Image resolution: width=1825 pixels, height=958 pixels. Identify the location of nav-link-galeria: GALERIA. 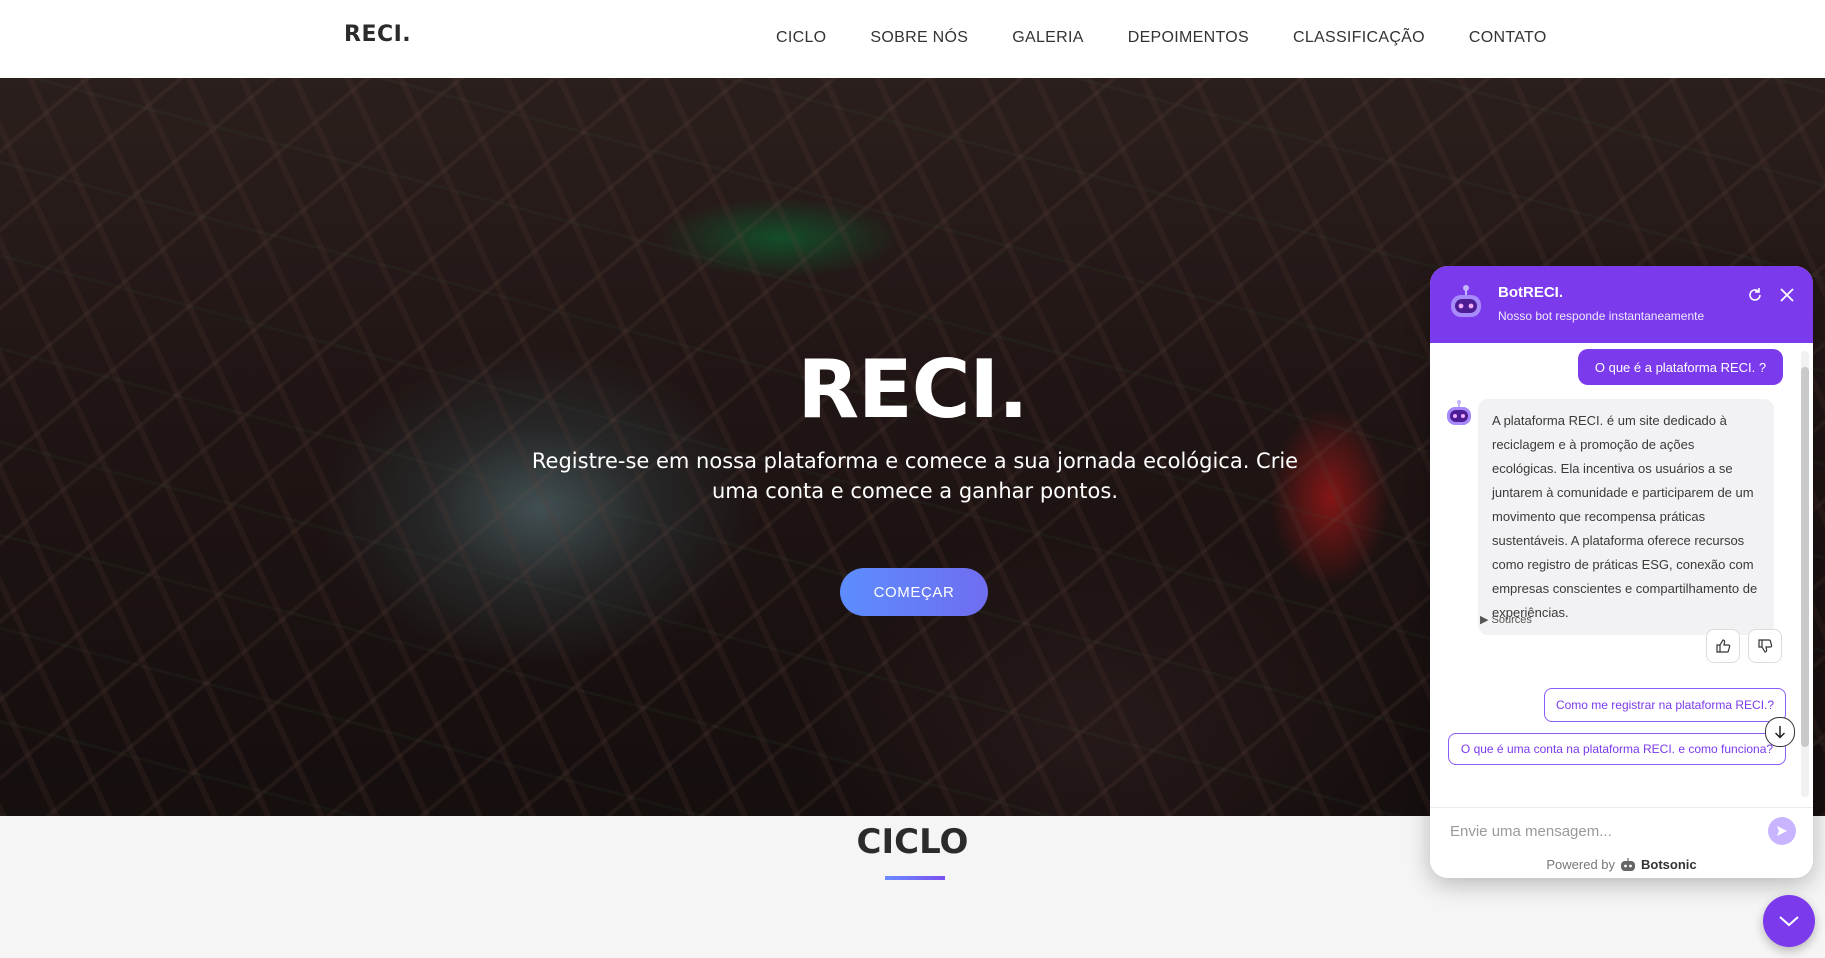
(1047, 38).